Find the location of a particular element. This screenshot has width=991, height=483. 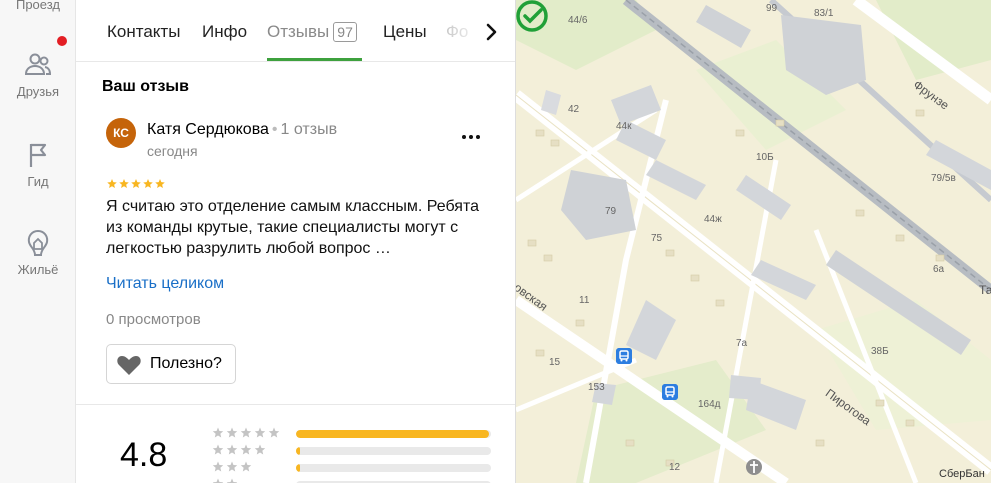

tab-label: Цены is located at coordinates (405, 31).